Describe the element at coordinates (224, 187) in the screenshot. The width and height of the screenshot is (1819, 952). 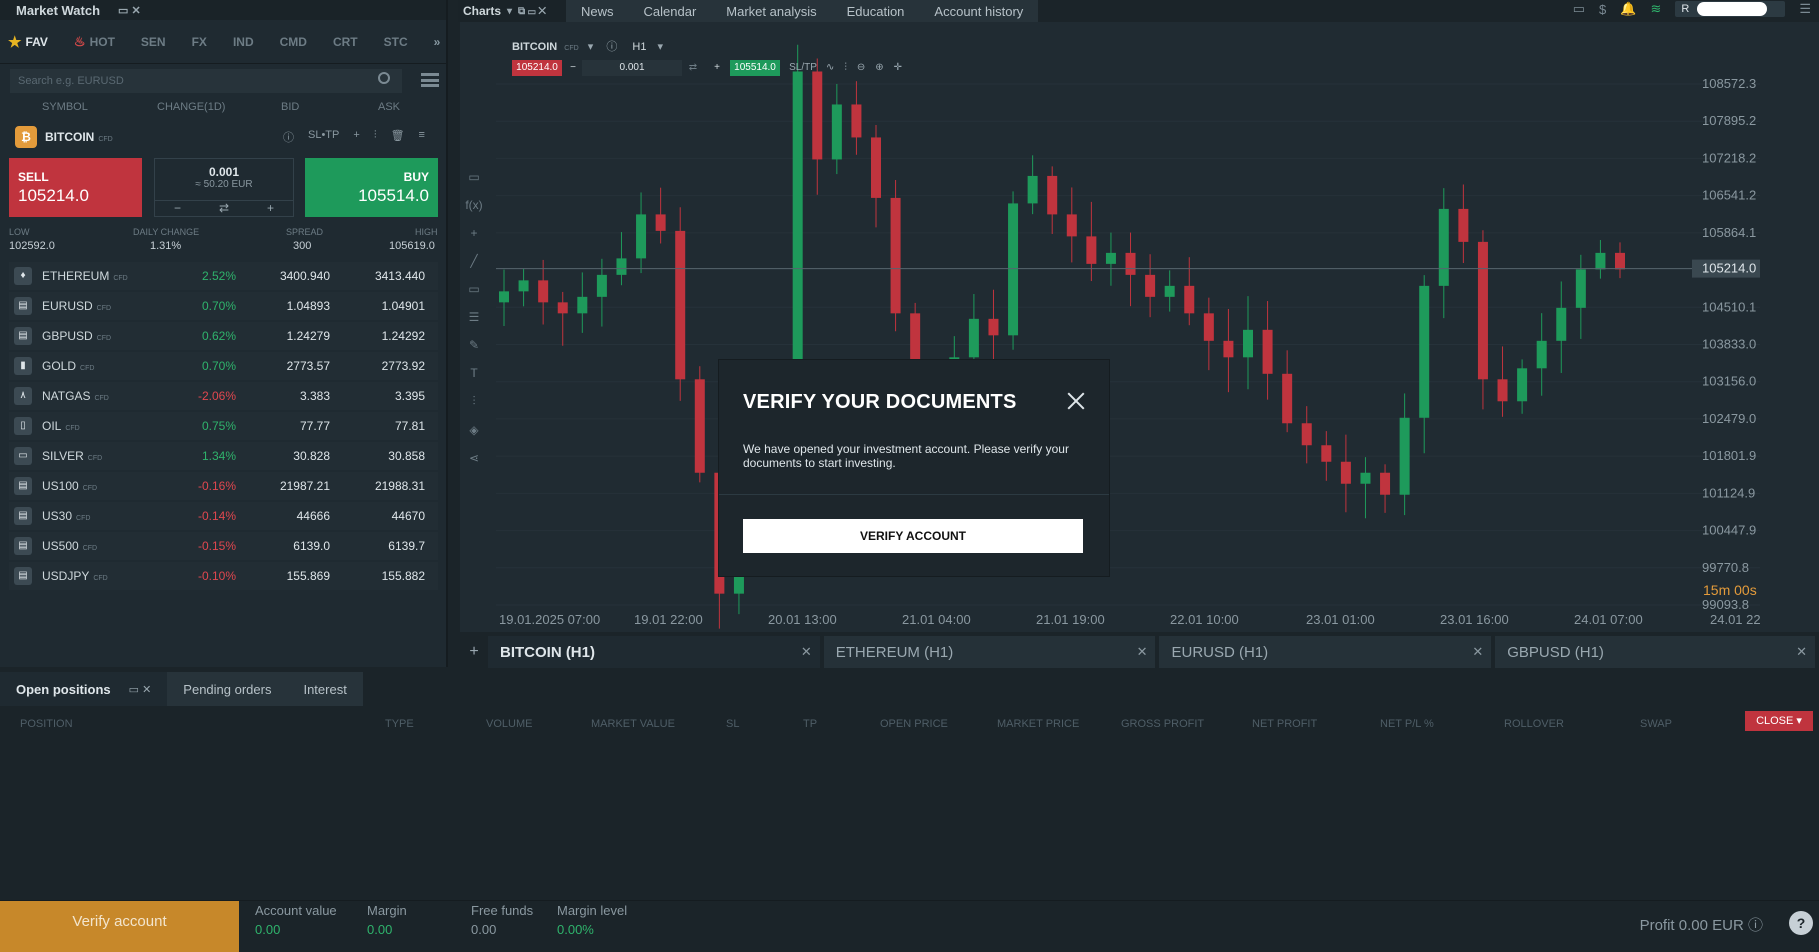
I see `volume-stepper: 0.001 ≈ 50.20 EUR − ⇄ +` at that location.